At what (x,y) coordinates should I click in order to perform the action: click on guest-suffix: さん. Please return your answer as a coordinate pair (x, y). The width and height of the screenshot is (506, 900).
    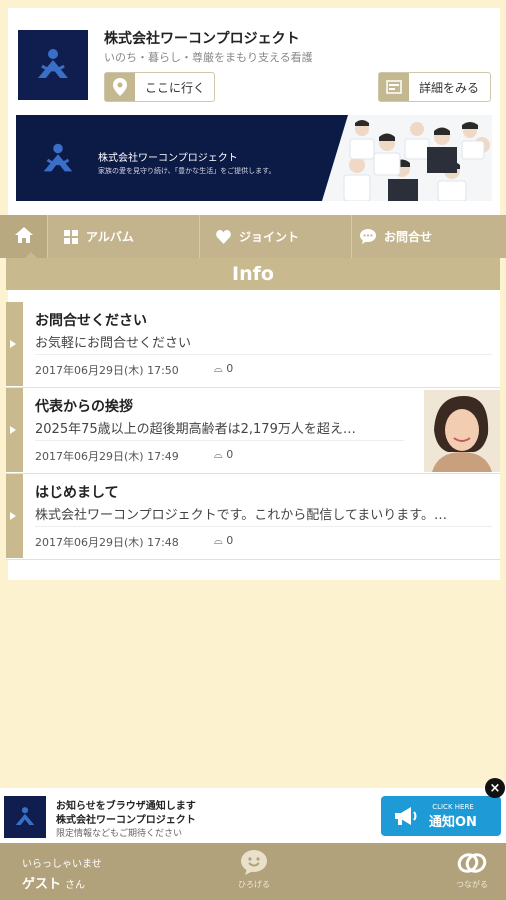
    Looking at the image, I should click on (75, 885).